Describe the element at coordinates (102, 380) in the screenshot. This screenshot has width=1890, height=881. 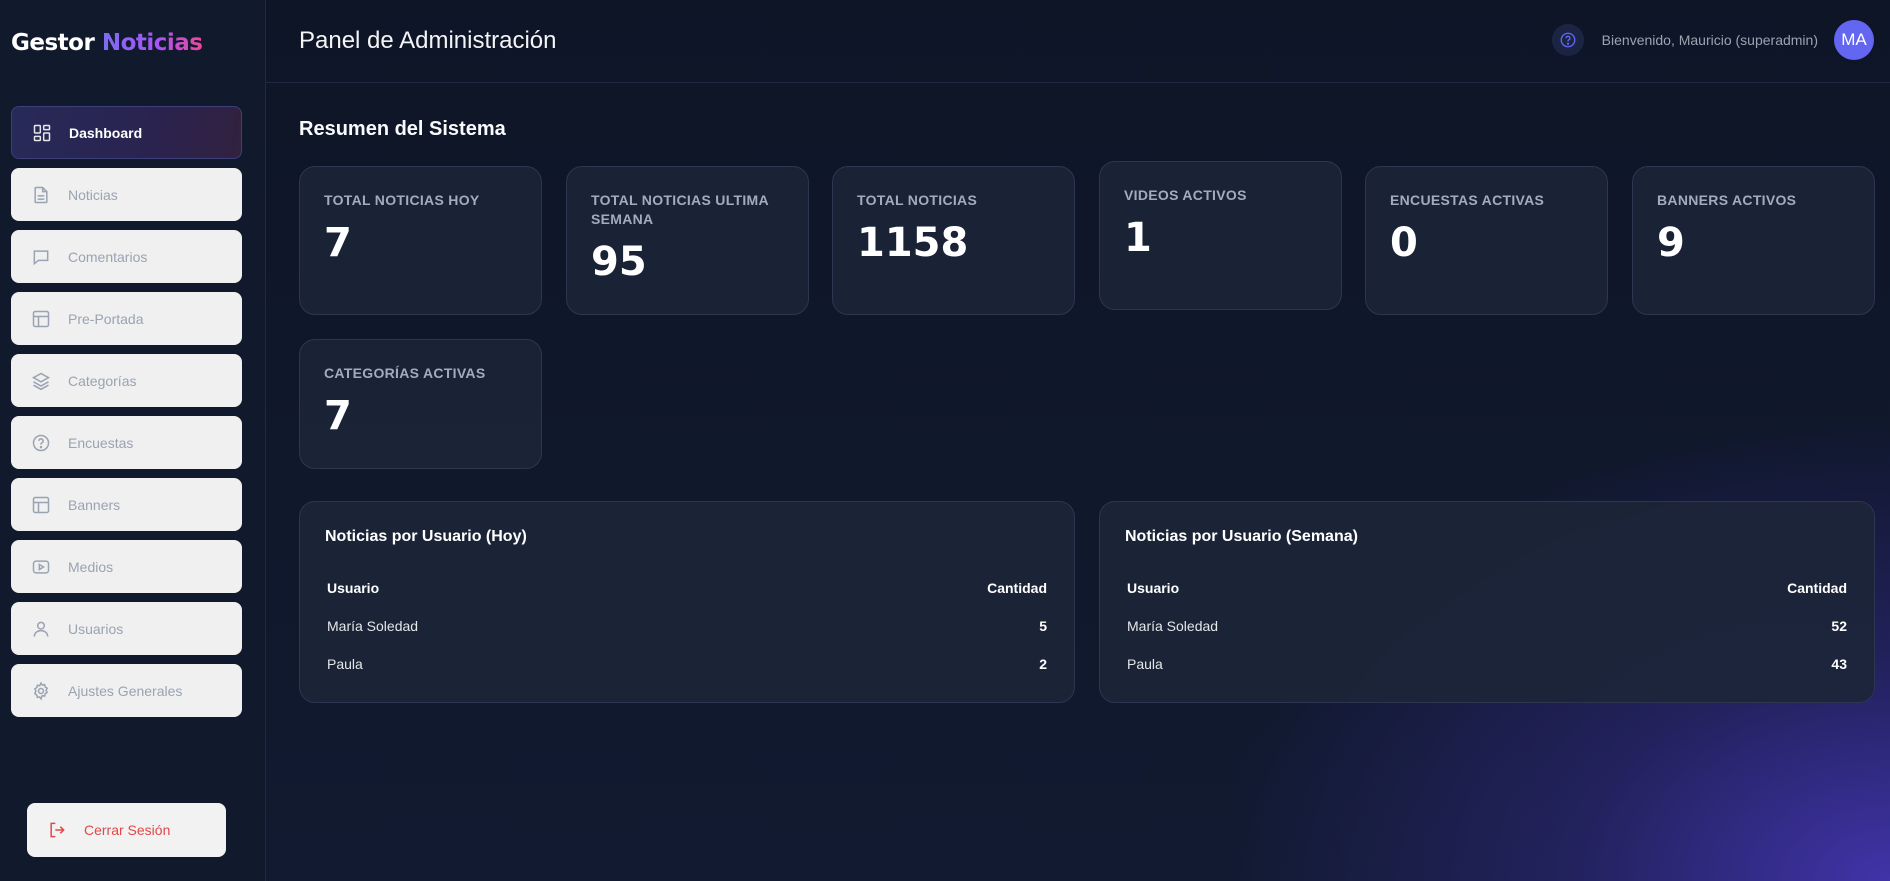
I see `sidebar-item-label: Categorías` at that location.